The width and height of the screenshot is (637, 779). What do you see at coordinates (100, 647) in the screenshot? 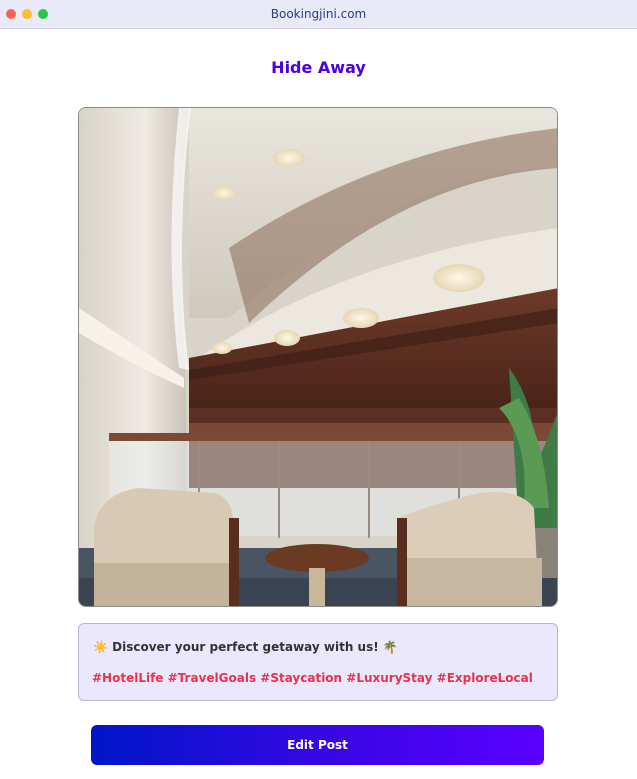
I see `sun-emoji-icon: ☀️` at bounding box center [100, 647].